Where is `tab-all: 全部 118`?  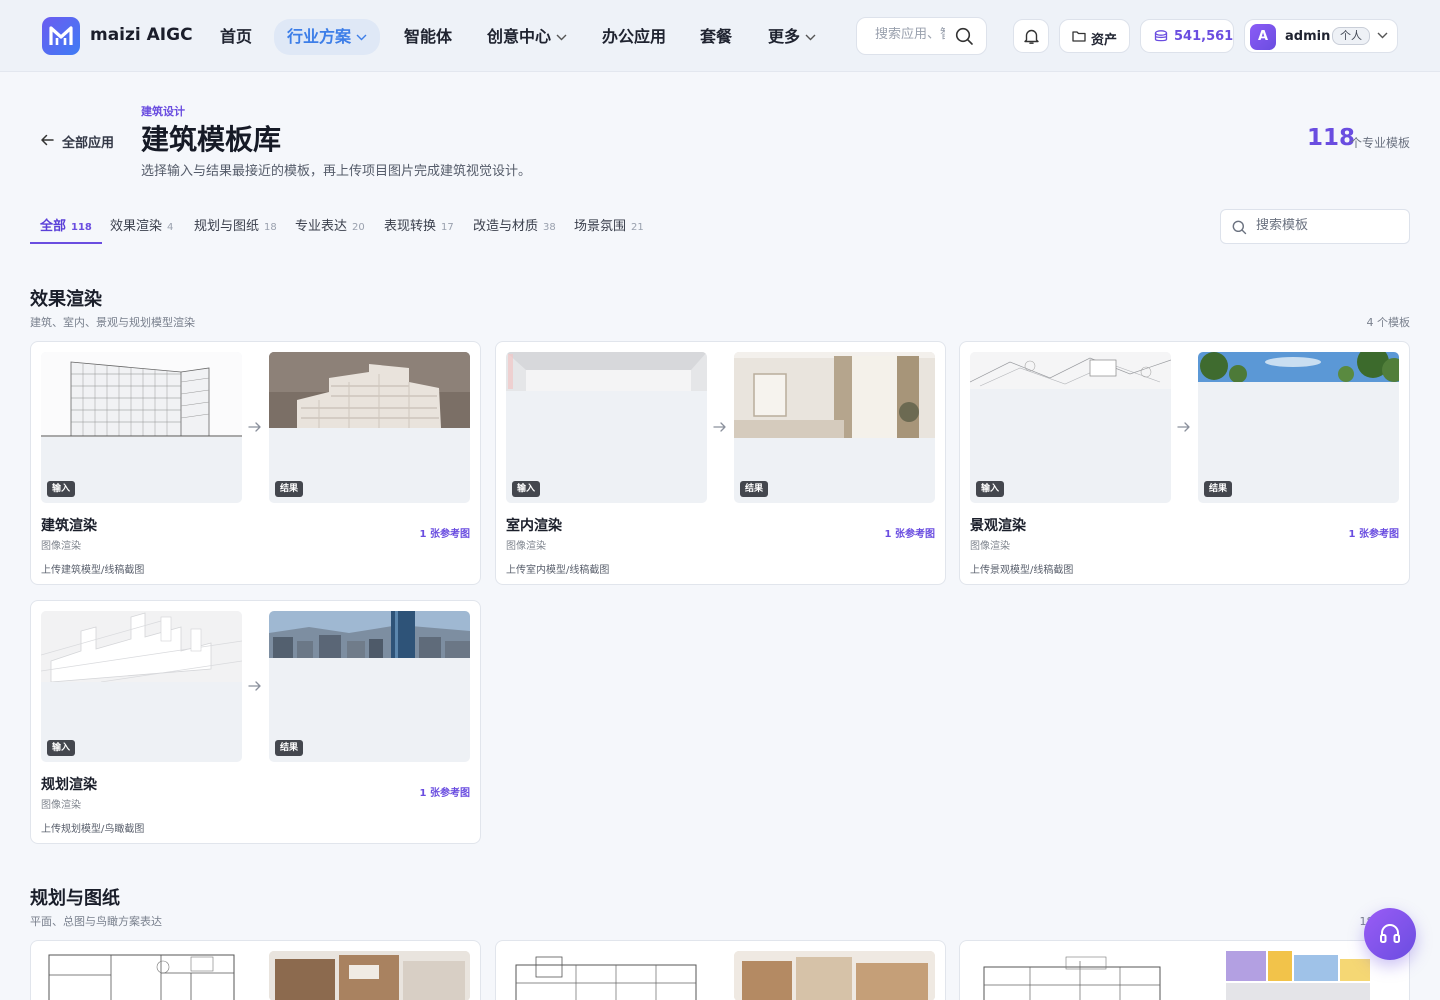 tab-all: 全部 118 is located at coordinates (66, 226).